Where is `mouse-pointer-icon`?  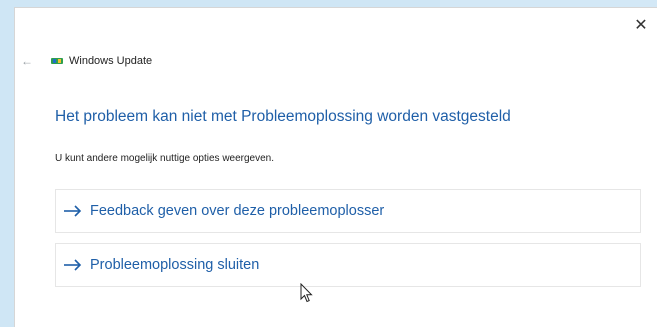 mouse-pointer-icon is located at coordinates (307, 292).